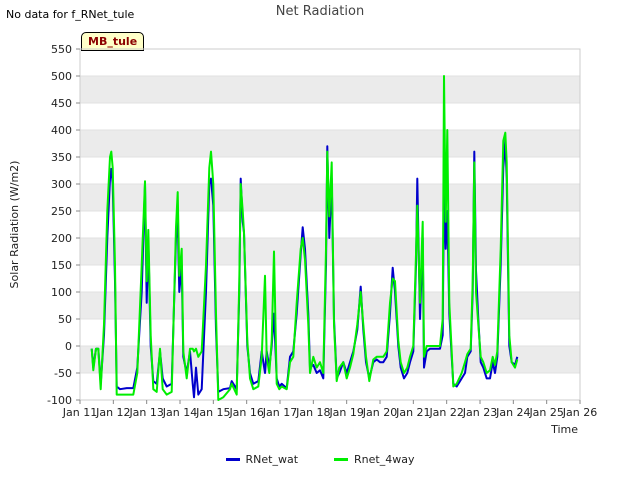 The image size is (640, 480). I want to click on x-tick-label: Jan 13, so click(145, 412).